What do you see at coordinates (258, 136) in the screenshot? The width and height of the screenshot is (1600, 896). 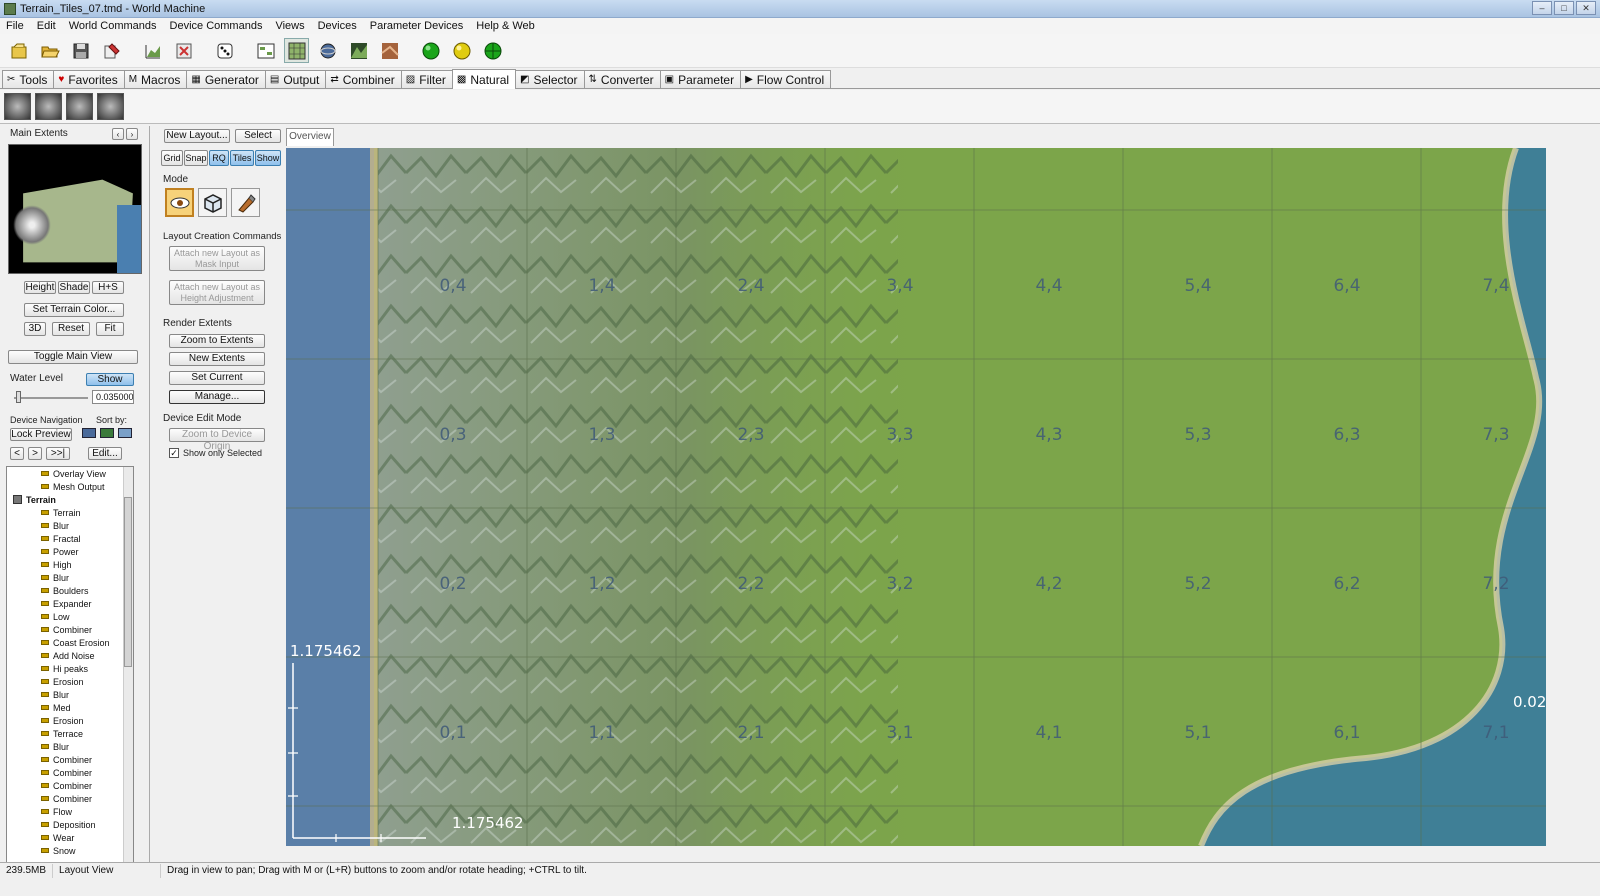 I see `select-button: Select` at bounding box center [258, 136].